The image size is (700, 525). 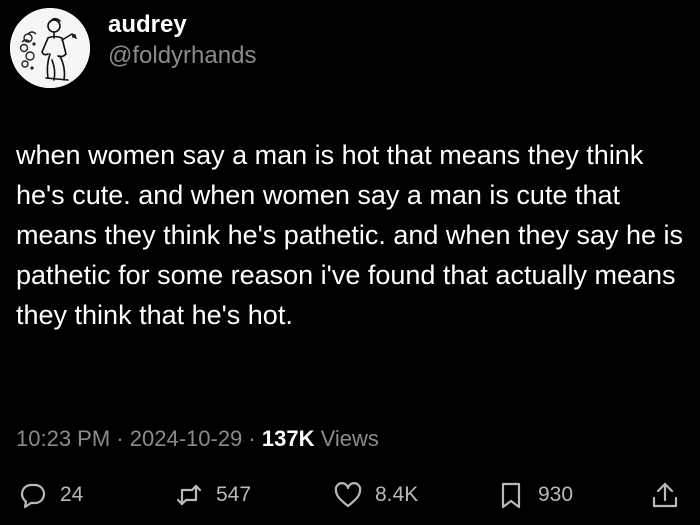 I want to click on tweet-date: 2024-10-29, so click(x=186, y=438).